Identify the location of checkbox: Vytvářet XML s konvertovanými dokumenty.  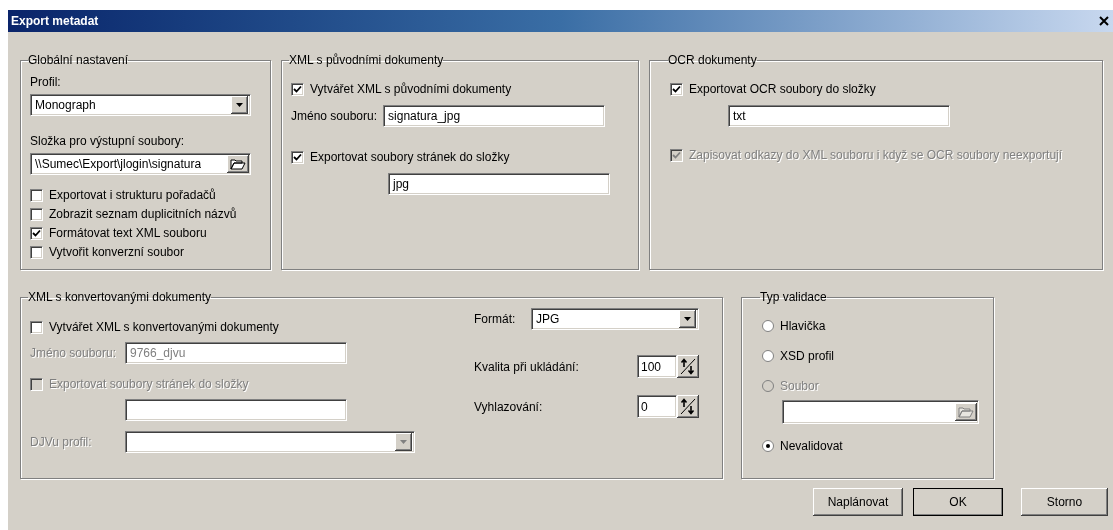
(250, 327).